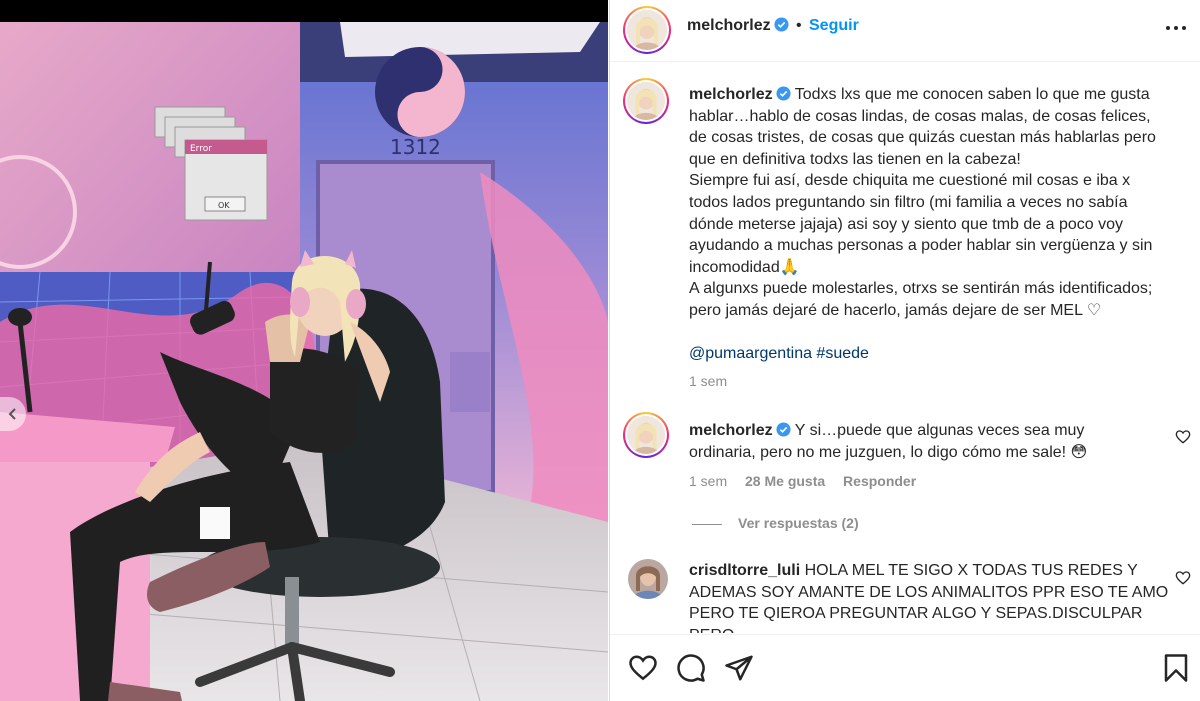  What do you see at coordinates (905, 31) in the screenshot?
I see `post-header: melchorlez • Seguir` at bounding box center [905, 31].